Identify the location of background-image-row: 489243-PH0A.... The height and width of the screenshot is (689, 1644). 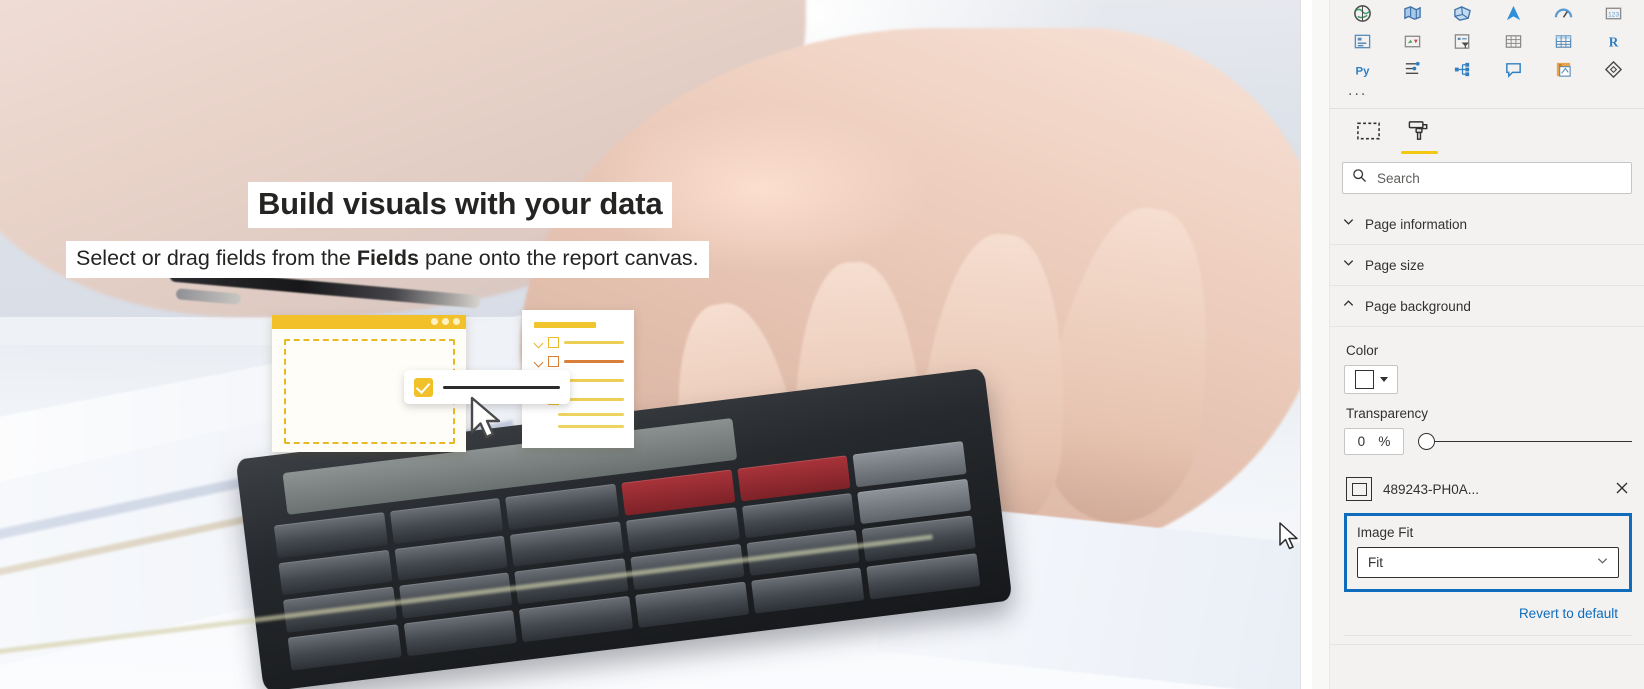
(1488, 489).